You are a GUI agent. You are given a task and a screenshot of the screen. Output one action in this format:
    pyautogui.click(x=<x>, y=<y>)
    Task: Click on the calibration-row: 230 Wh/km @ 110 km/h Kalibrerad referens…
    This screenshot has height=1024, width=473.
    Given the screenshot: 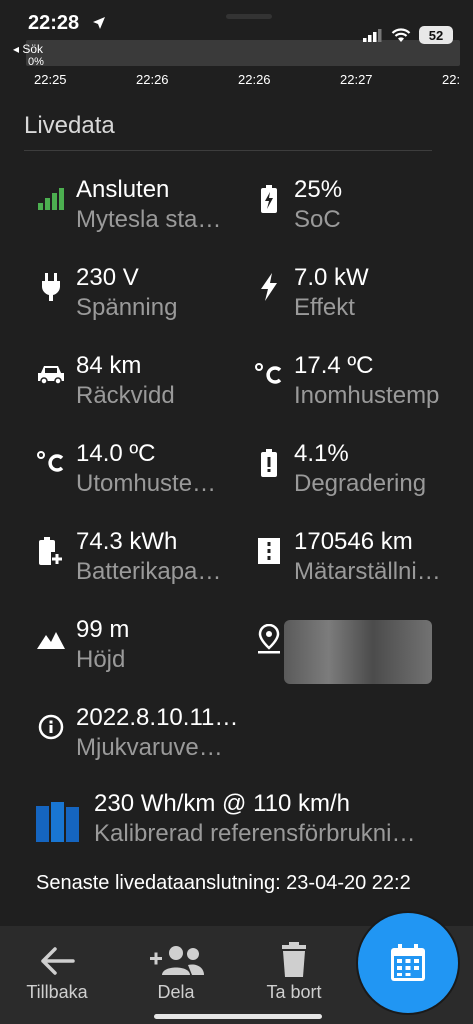 What is the action you would take?
    pyautogui.click(x=246, y=823)
    